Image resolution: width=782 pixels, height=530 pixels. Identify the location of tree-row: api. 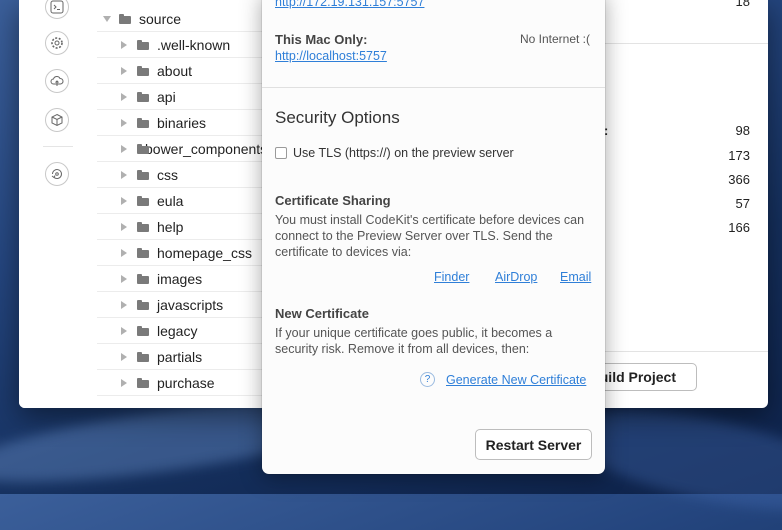
(182, 97).